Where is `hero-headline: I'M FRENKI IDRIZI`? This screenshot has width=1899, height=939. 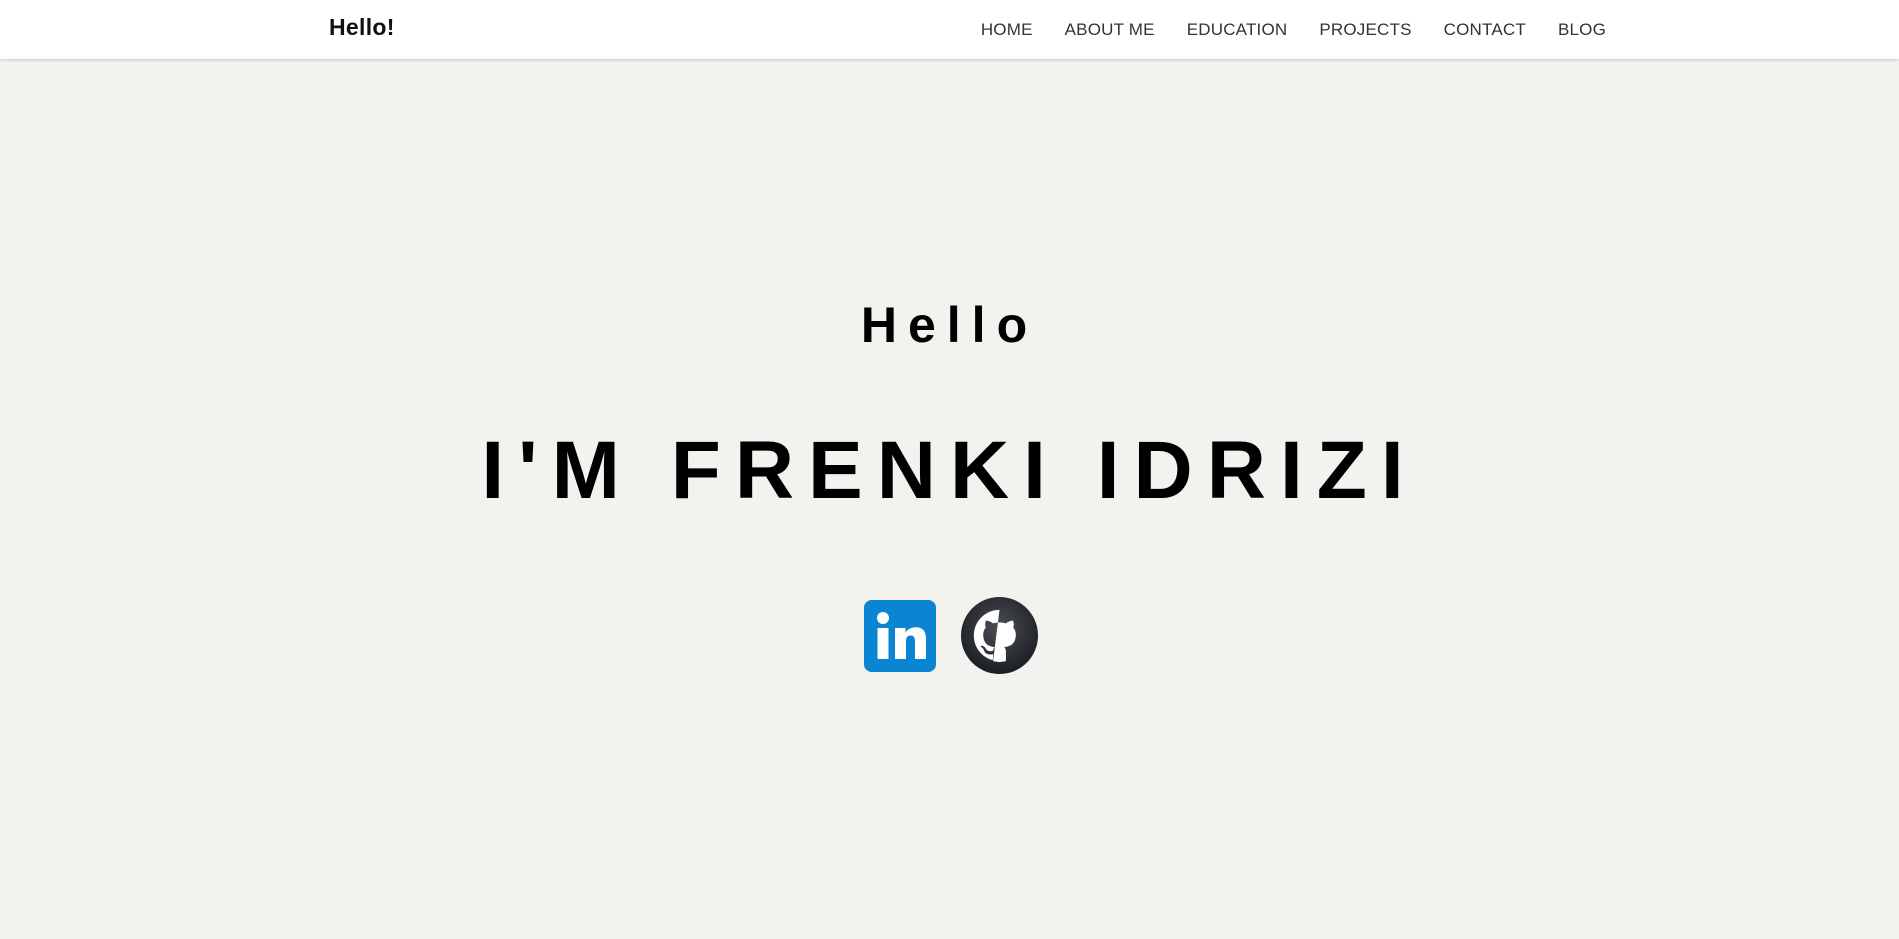
hero-headline: I'M FRENKI IDRIZI is located at coordinates (949, 470).